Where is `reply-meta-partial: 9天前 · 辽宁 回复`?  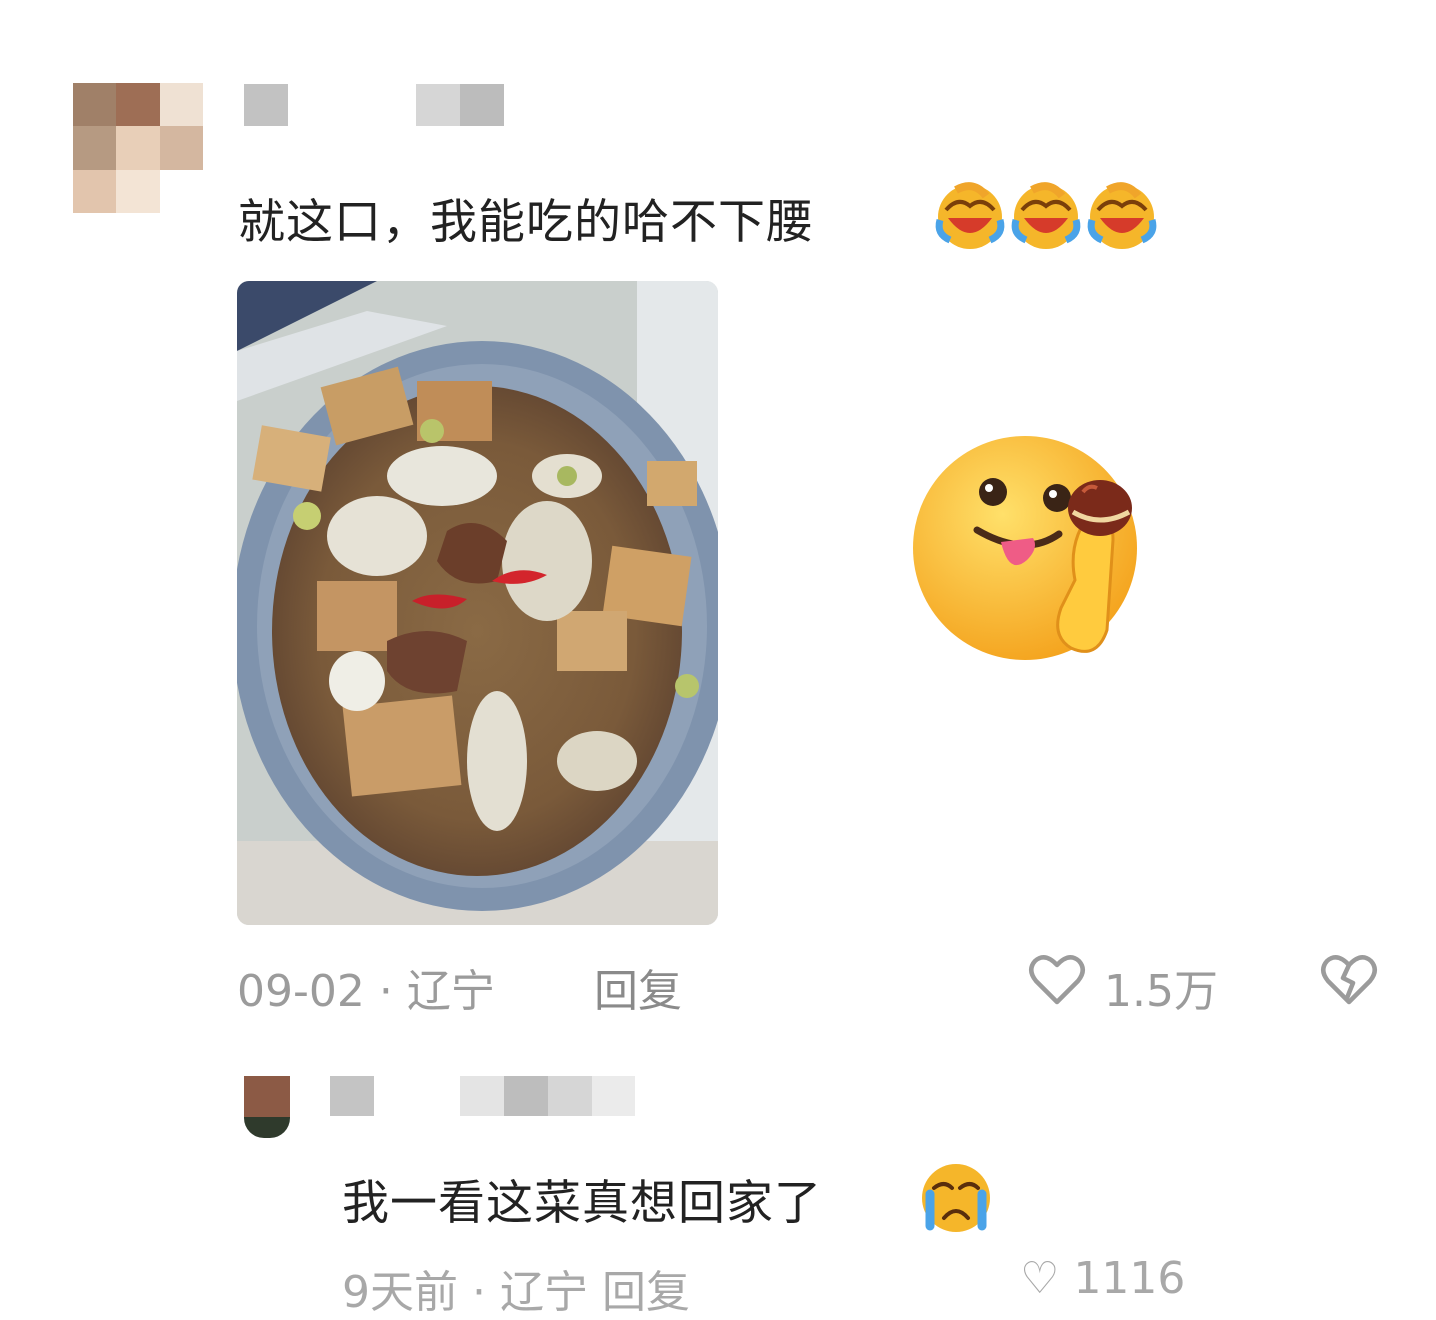 reply-meta-partial: 9天前 · 辽宁 回复 is located at coordinates (516, 1292).